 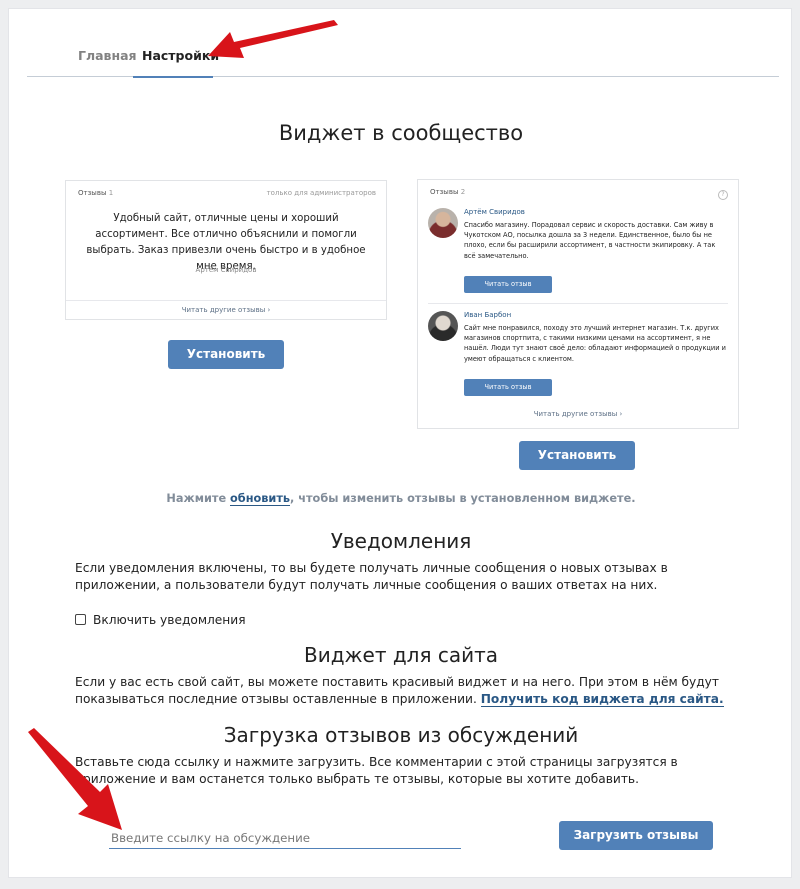 What do you see at coordinates (111, 193) in the screenshot?
I see `widget-review-count: 1` at bounding box center [111, 193].